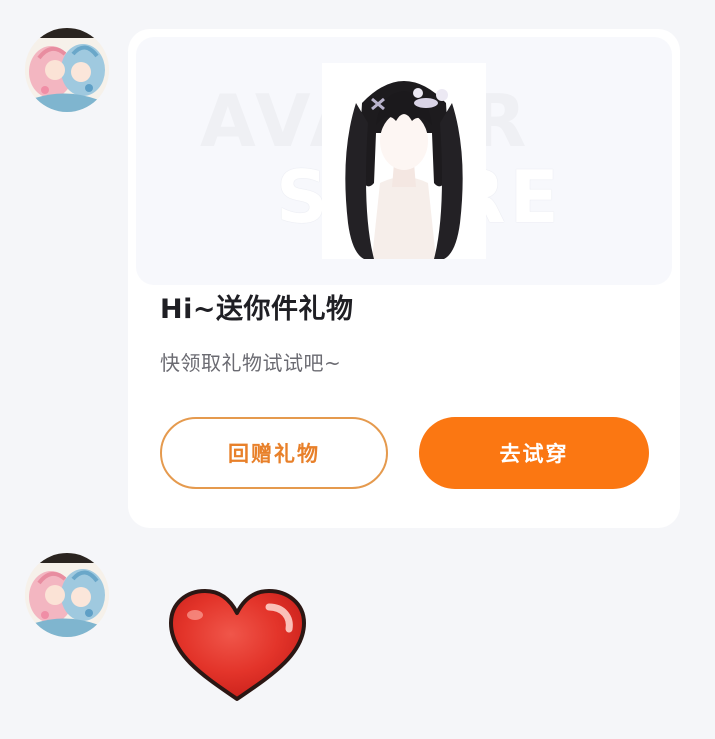  I want to click on gift-product-image, so click(404, 161).